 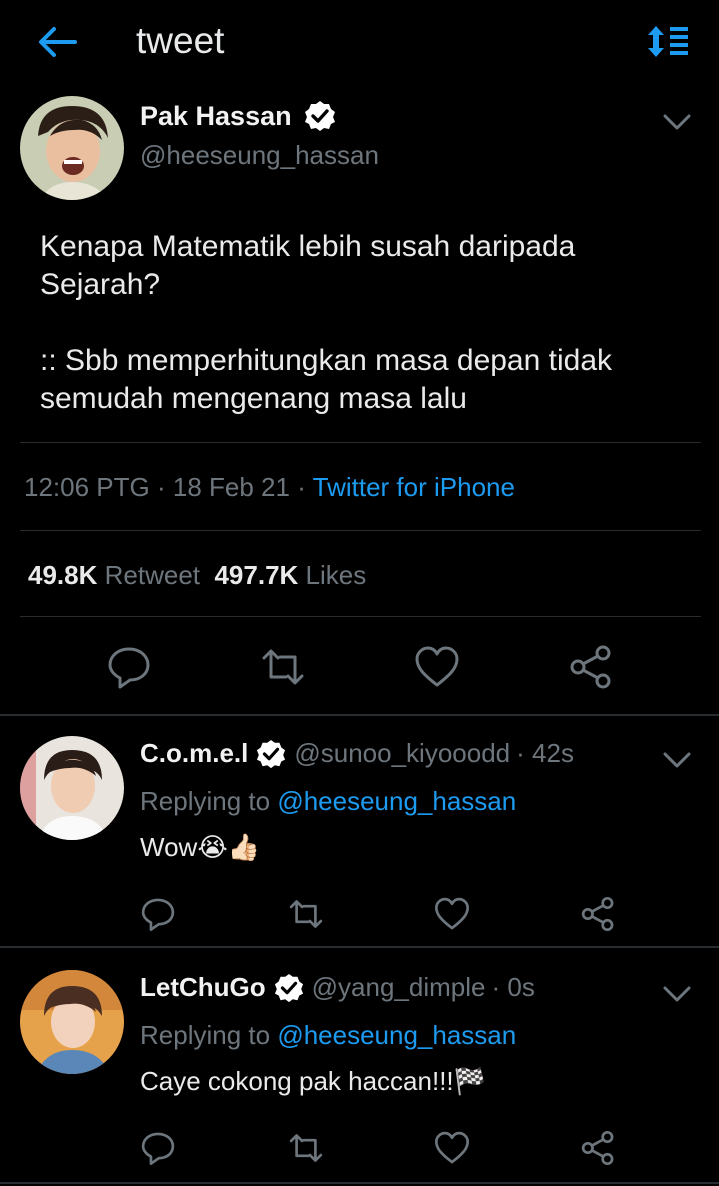 I want to click on reply-text: Wow😭👍🏻, so click(x=200, y=847).